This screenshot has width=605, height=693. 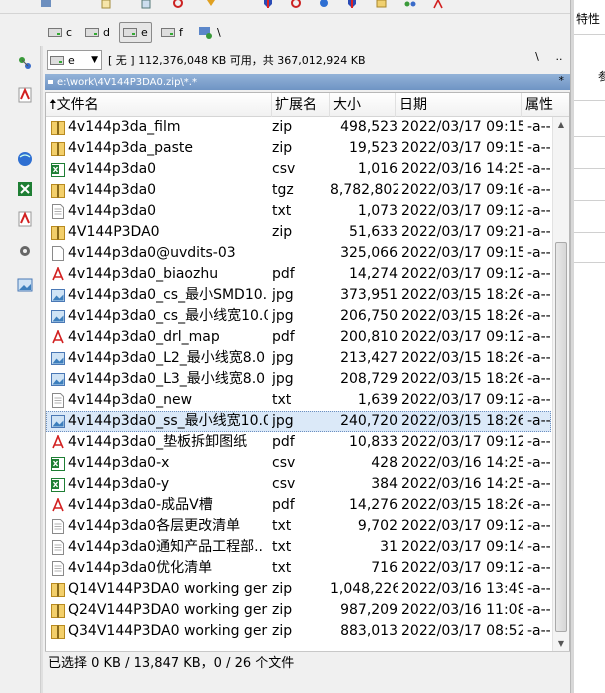 What do you see at coordinates (74, 60) in the screenshot?
I see `drive-select: e ▼` at bounding box center [74, 60].